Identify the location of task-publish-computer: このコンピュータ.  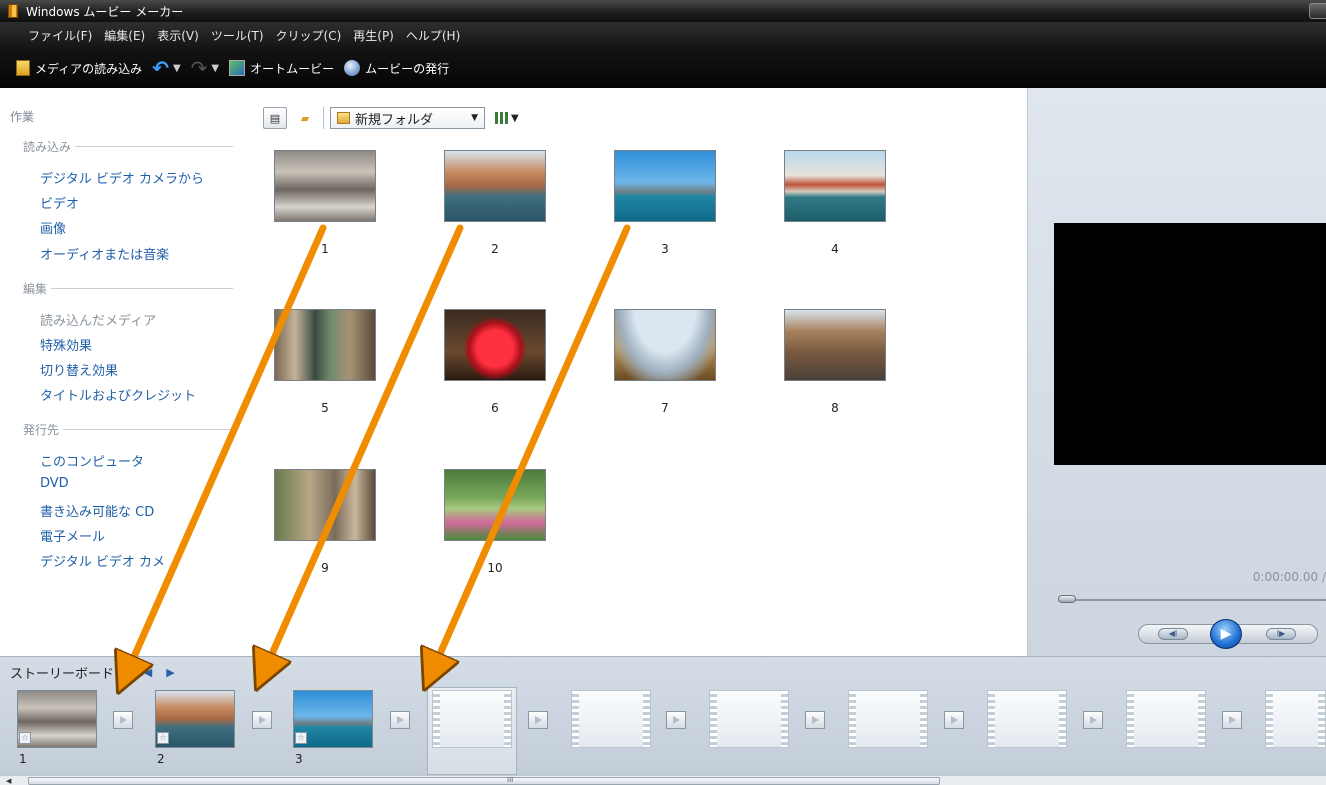
(92, 460).